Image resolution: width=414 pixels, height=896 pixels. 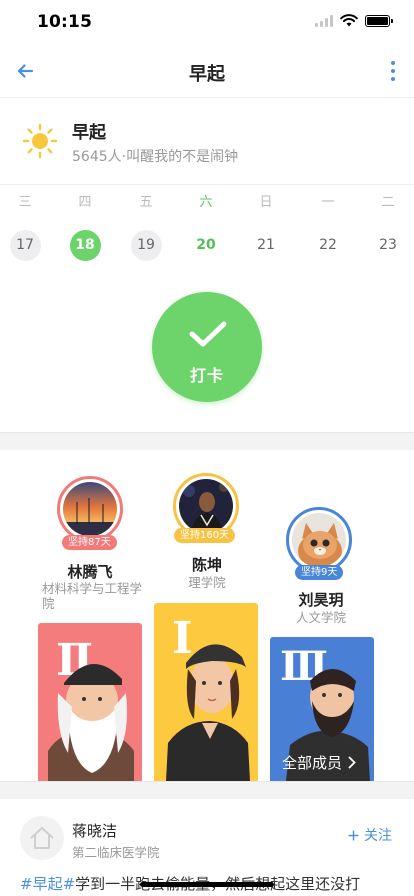 I want to click on week-calendar: 三 17 四 18 五 19 六 20 日 21 一 22 二 23, so click(x=207, y=228).